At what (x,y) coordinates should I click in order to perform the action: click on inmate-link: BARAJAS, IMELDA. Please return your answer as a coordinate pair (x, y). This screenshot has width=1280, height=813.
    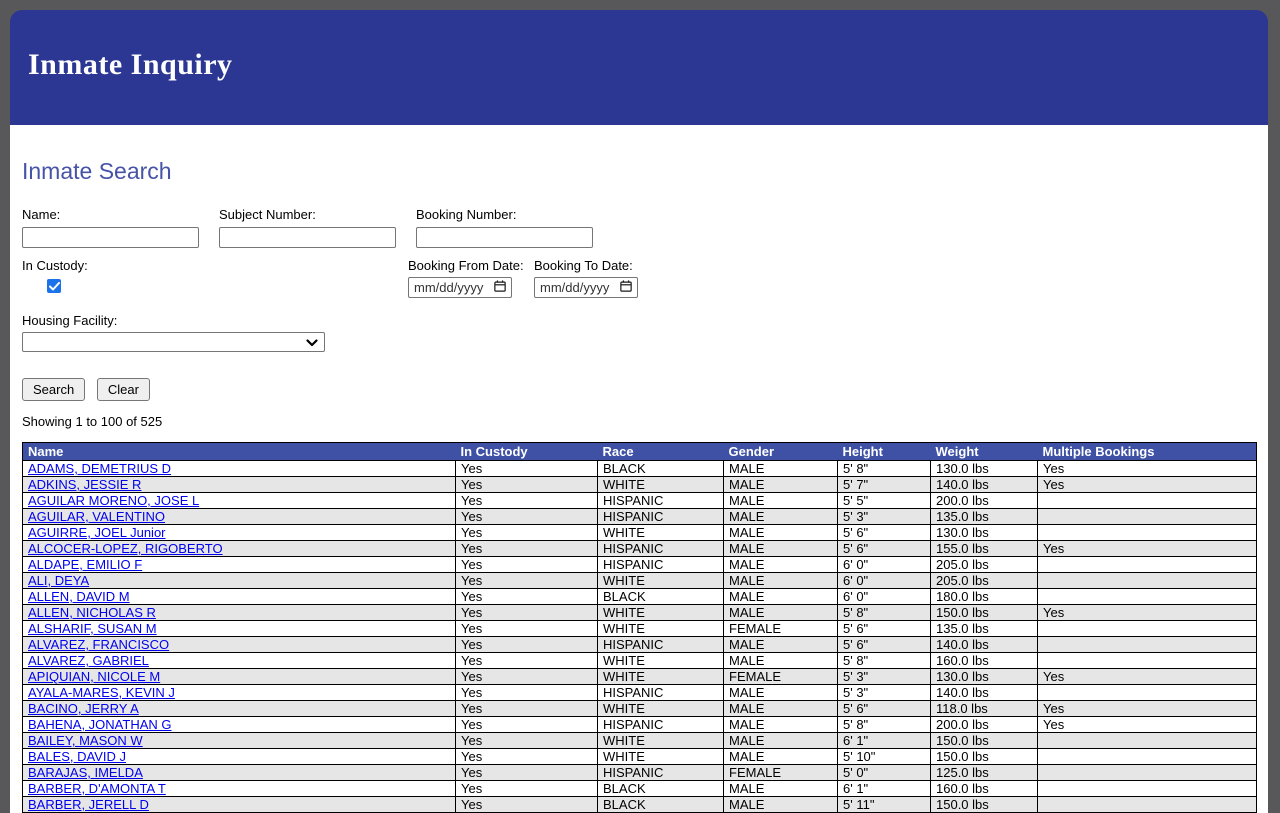
    Looking at the image, I should click on (85, 773).